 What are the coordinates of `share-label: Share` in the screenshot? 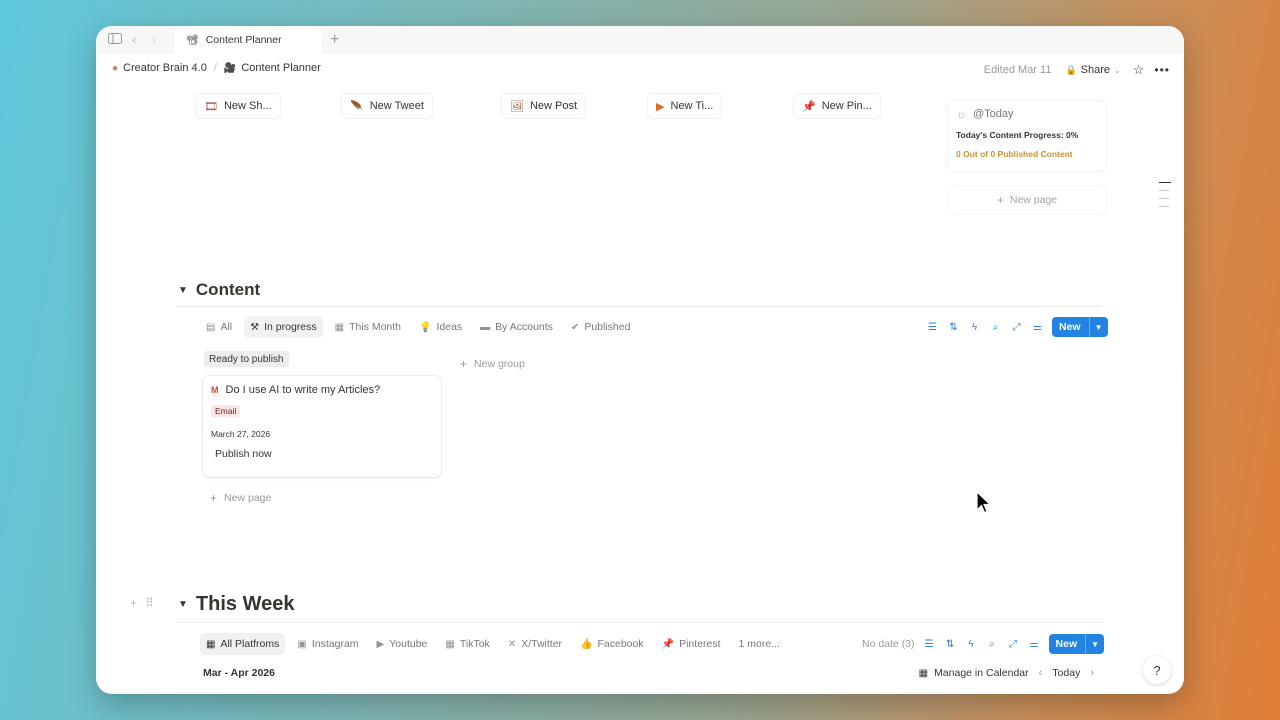 It's located at (1095, 70).